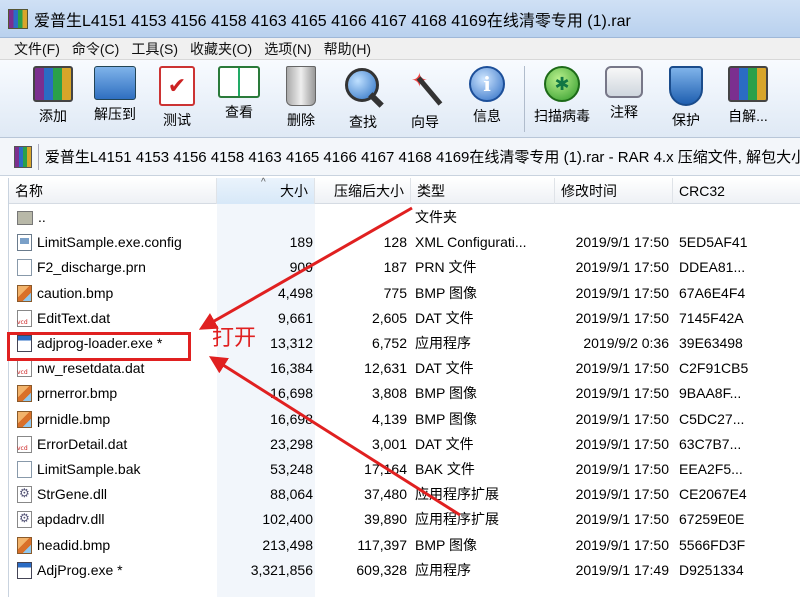 The image size is (800, 597). Describe the element at coordinates (457, 494) in the screenshot. I see `file-type: 应用程序扩展` at that location.